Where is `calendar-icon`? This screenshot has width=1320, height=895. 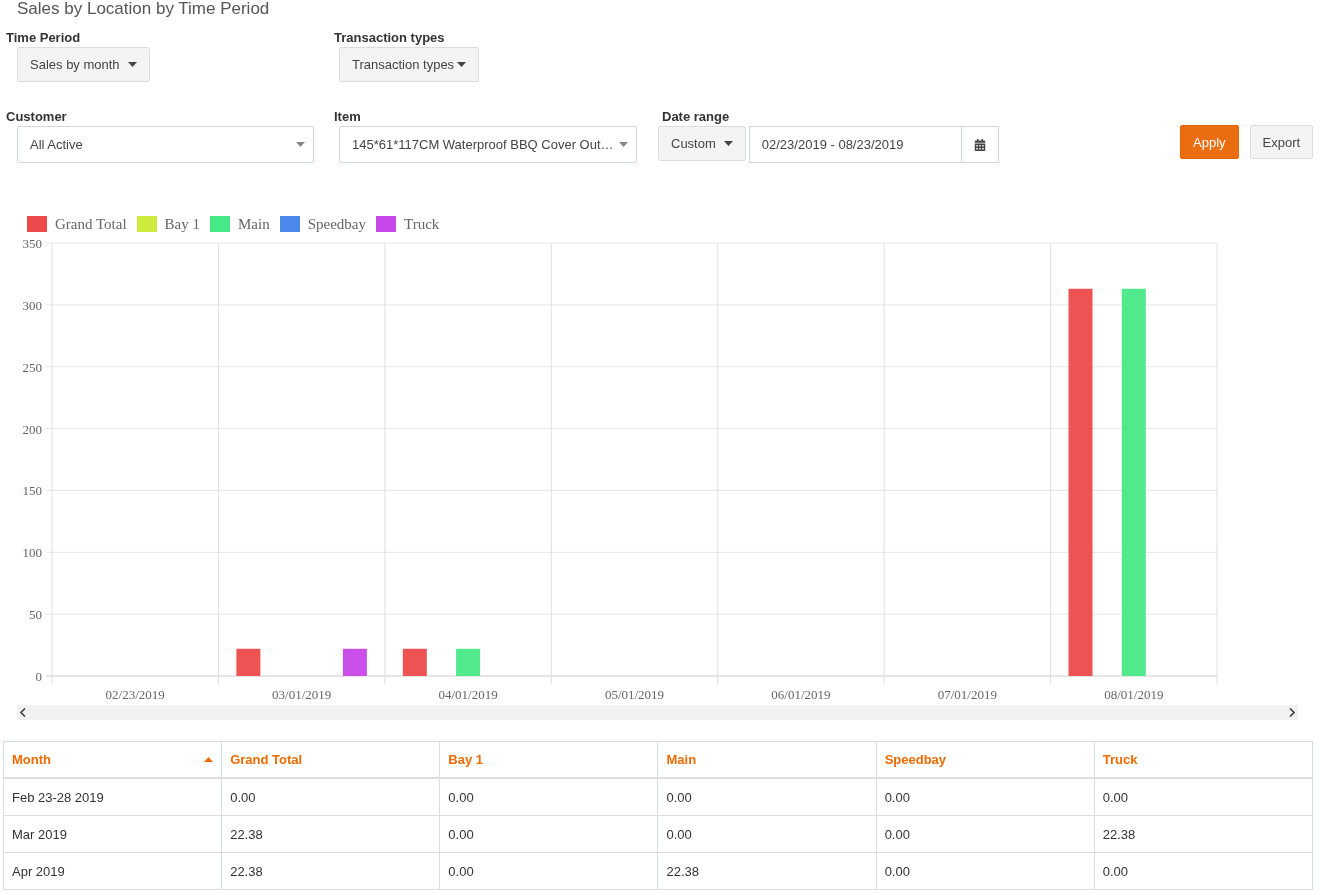
calendar-icon is located at coordinates (979, 144).